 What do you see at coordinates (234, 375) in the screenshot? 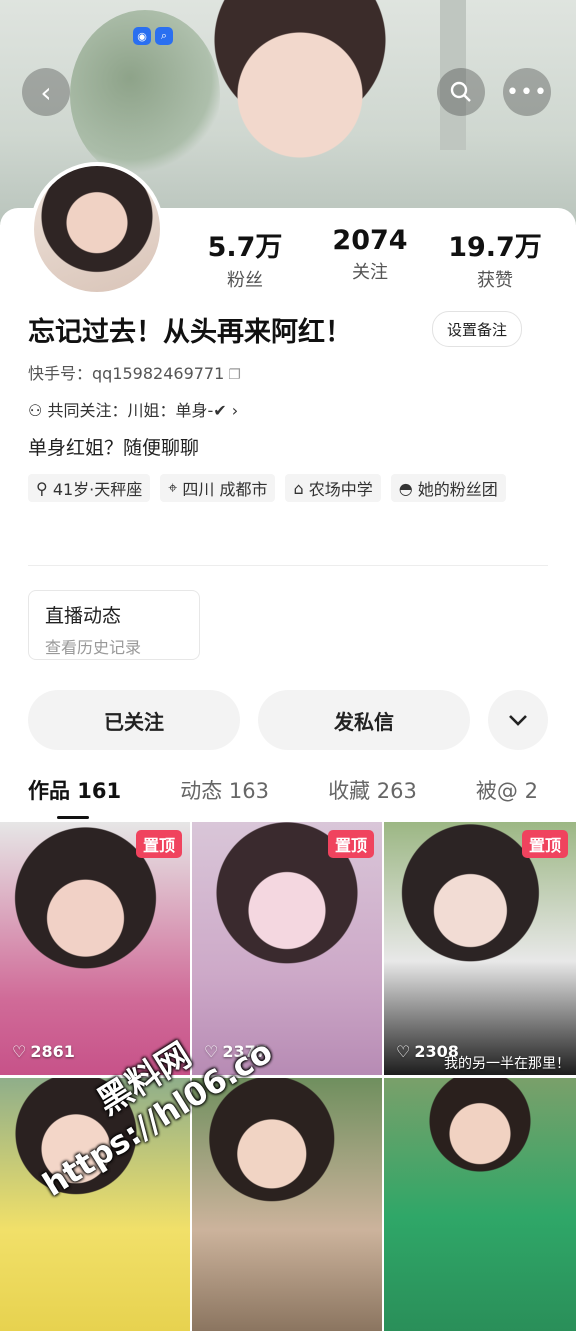
I see `copy-icon: ❐` at bounding box center [234, 375].